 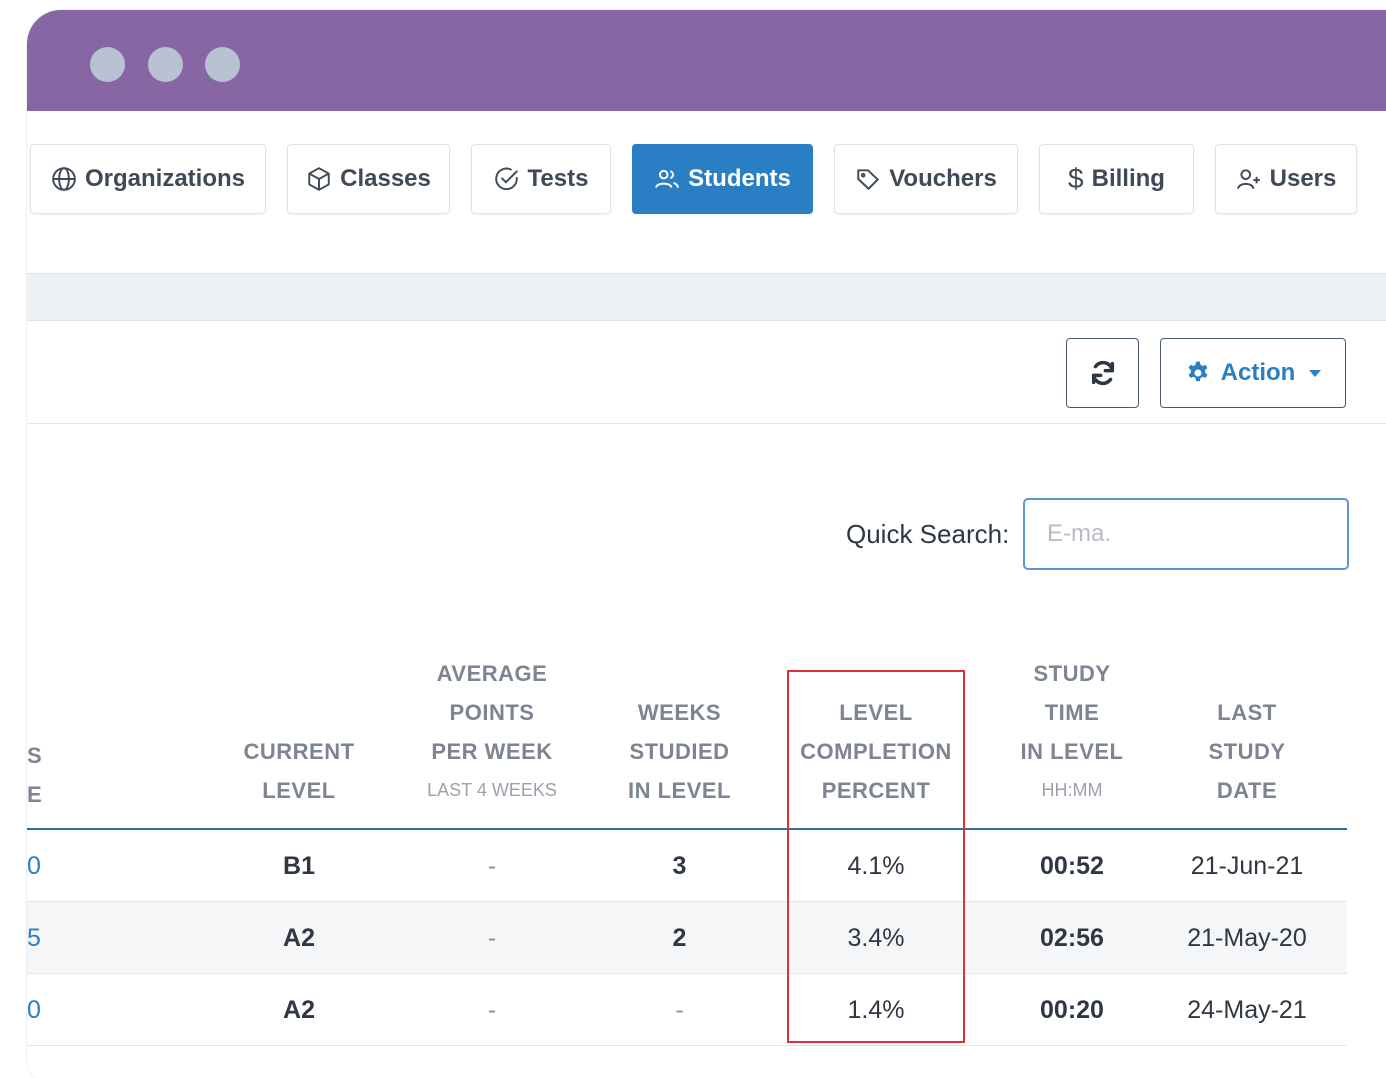 What do you see at coordinates (706, 297) in the screenshot?
I see `section-header-band` at bounding box center [706, 297].